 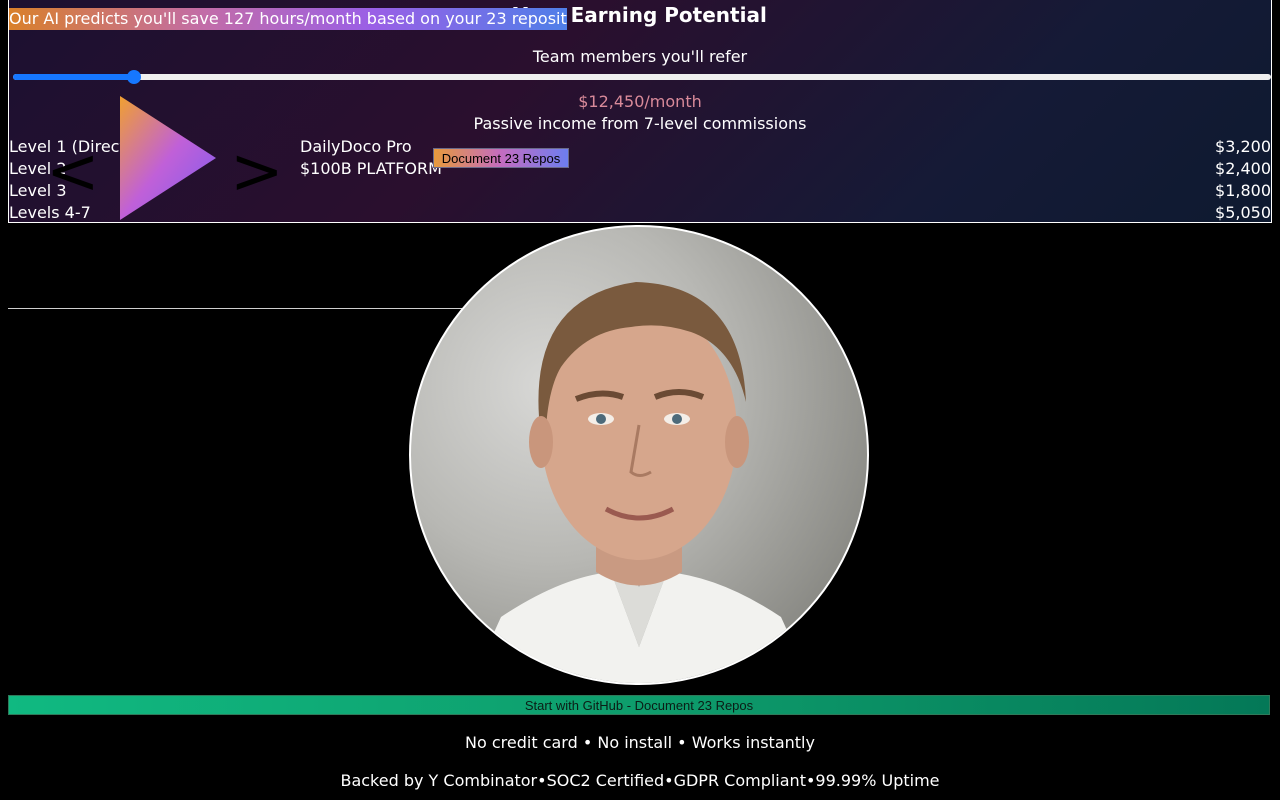 What do you see at coordinates (639, 705) in the screenshot?
I see `start-with-github-button: Start with GitHub - Document 23 Repos` at bounding box center [639, 705].